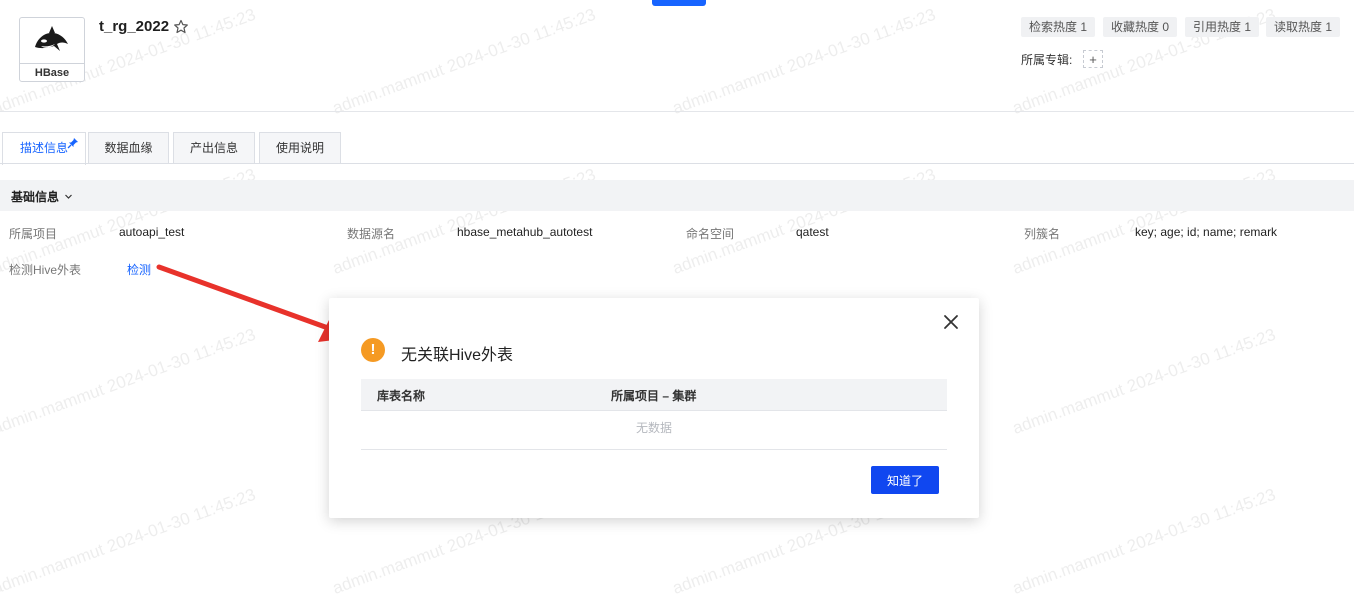 This screenshot has height=599, width=1354. What do you see at coordinates (1042, 234) in the screenshot?
I see `field-key-column-families: 列簇名` at bounding box center [1042, 234].